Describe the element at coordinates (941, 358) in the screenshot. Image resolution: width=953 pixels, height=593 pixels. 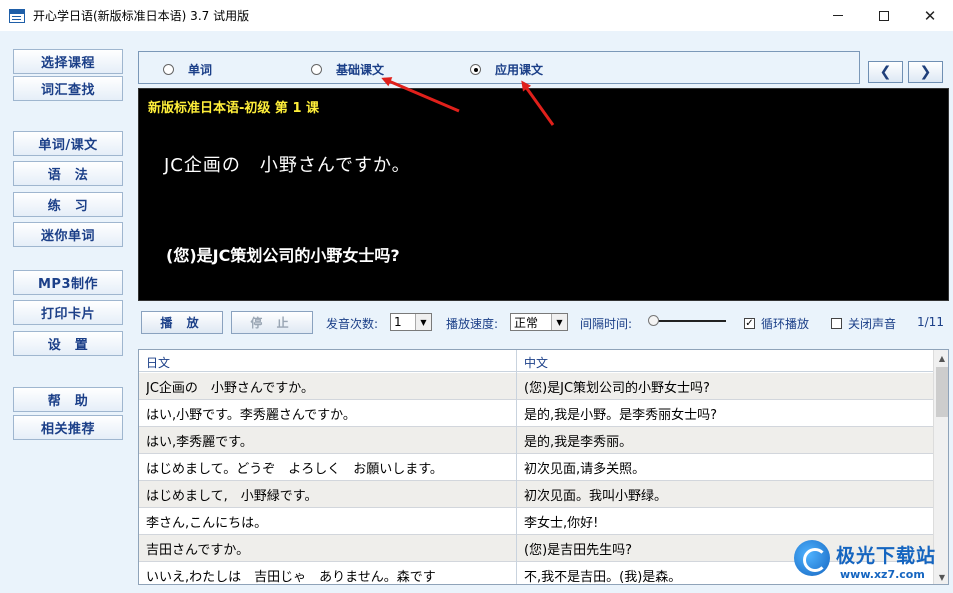
I see `scroll-up-icon: ▲` at that location.